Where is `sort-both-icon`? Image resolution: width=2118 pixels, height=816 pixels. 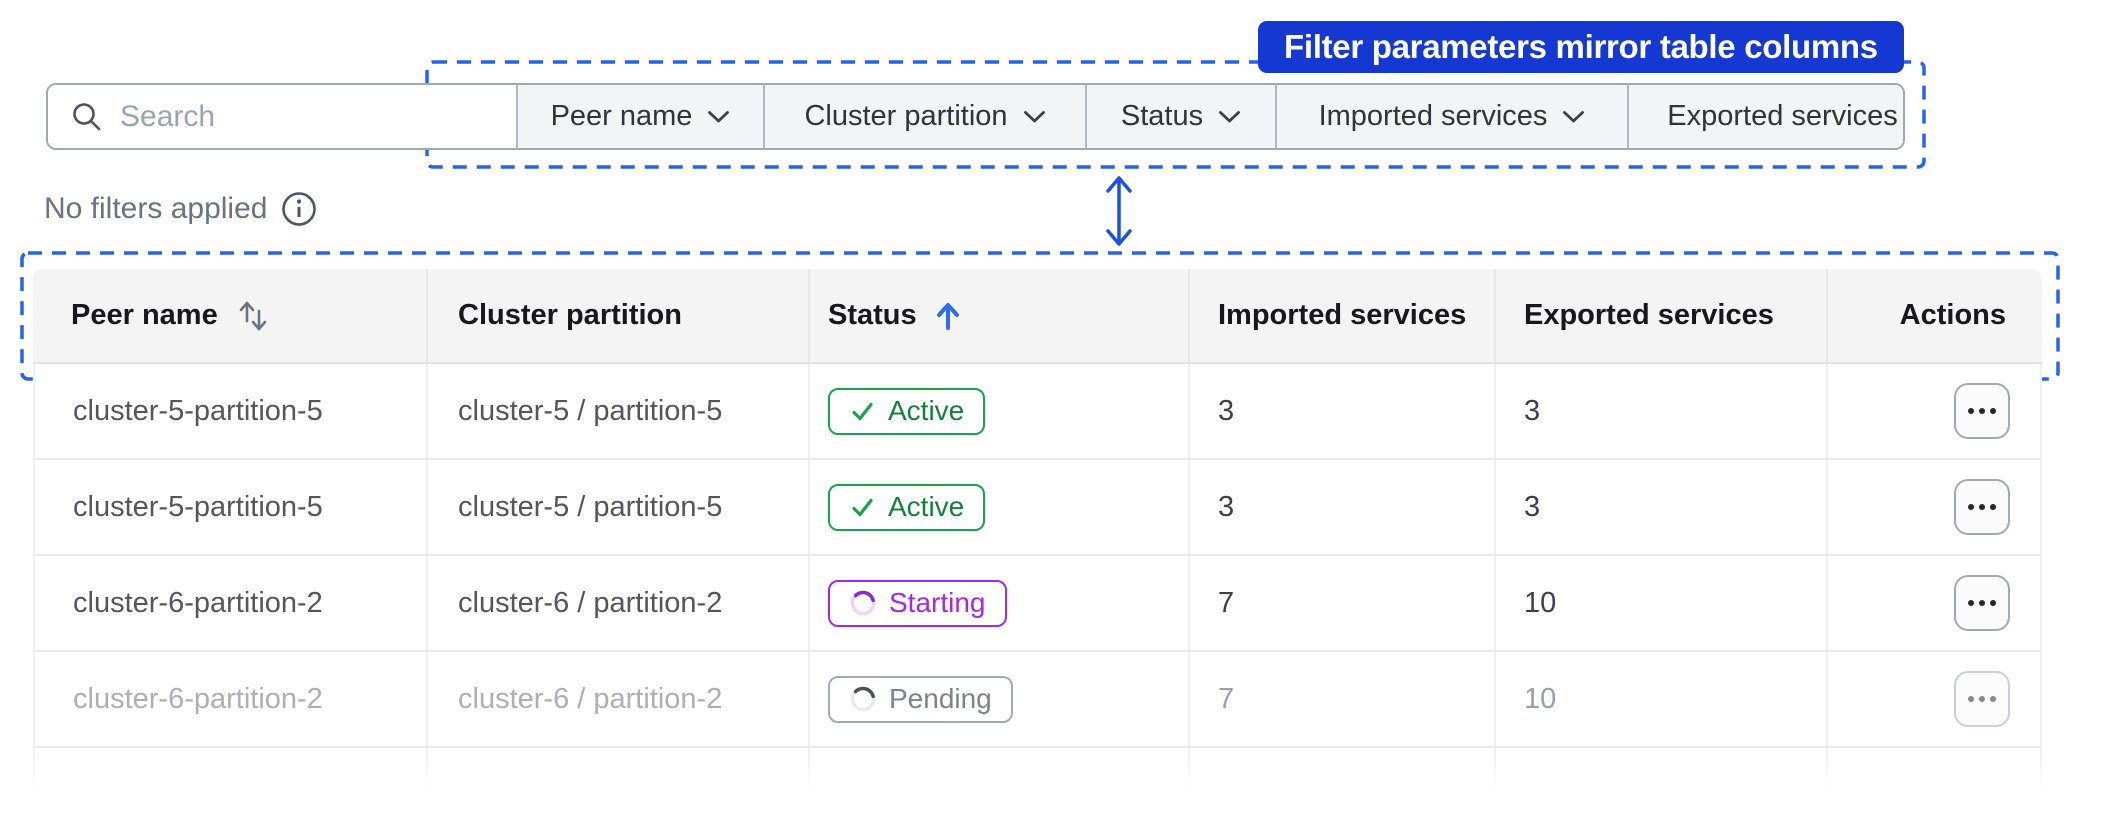 sort-both-icon is located at coordinates (253, 315).